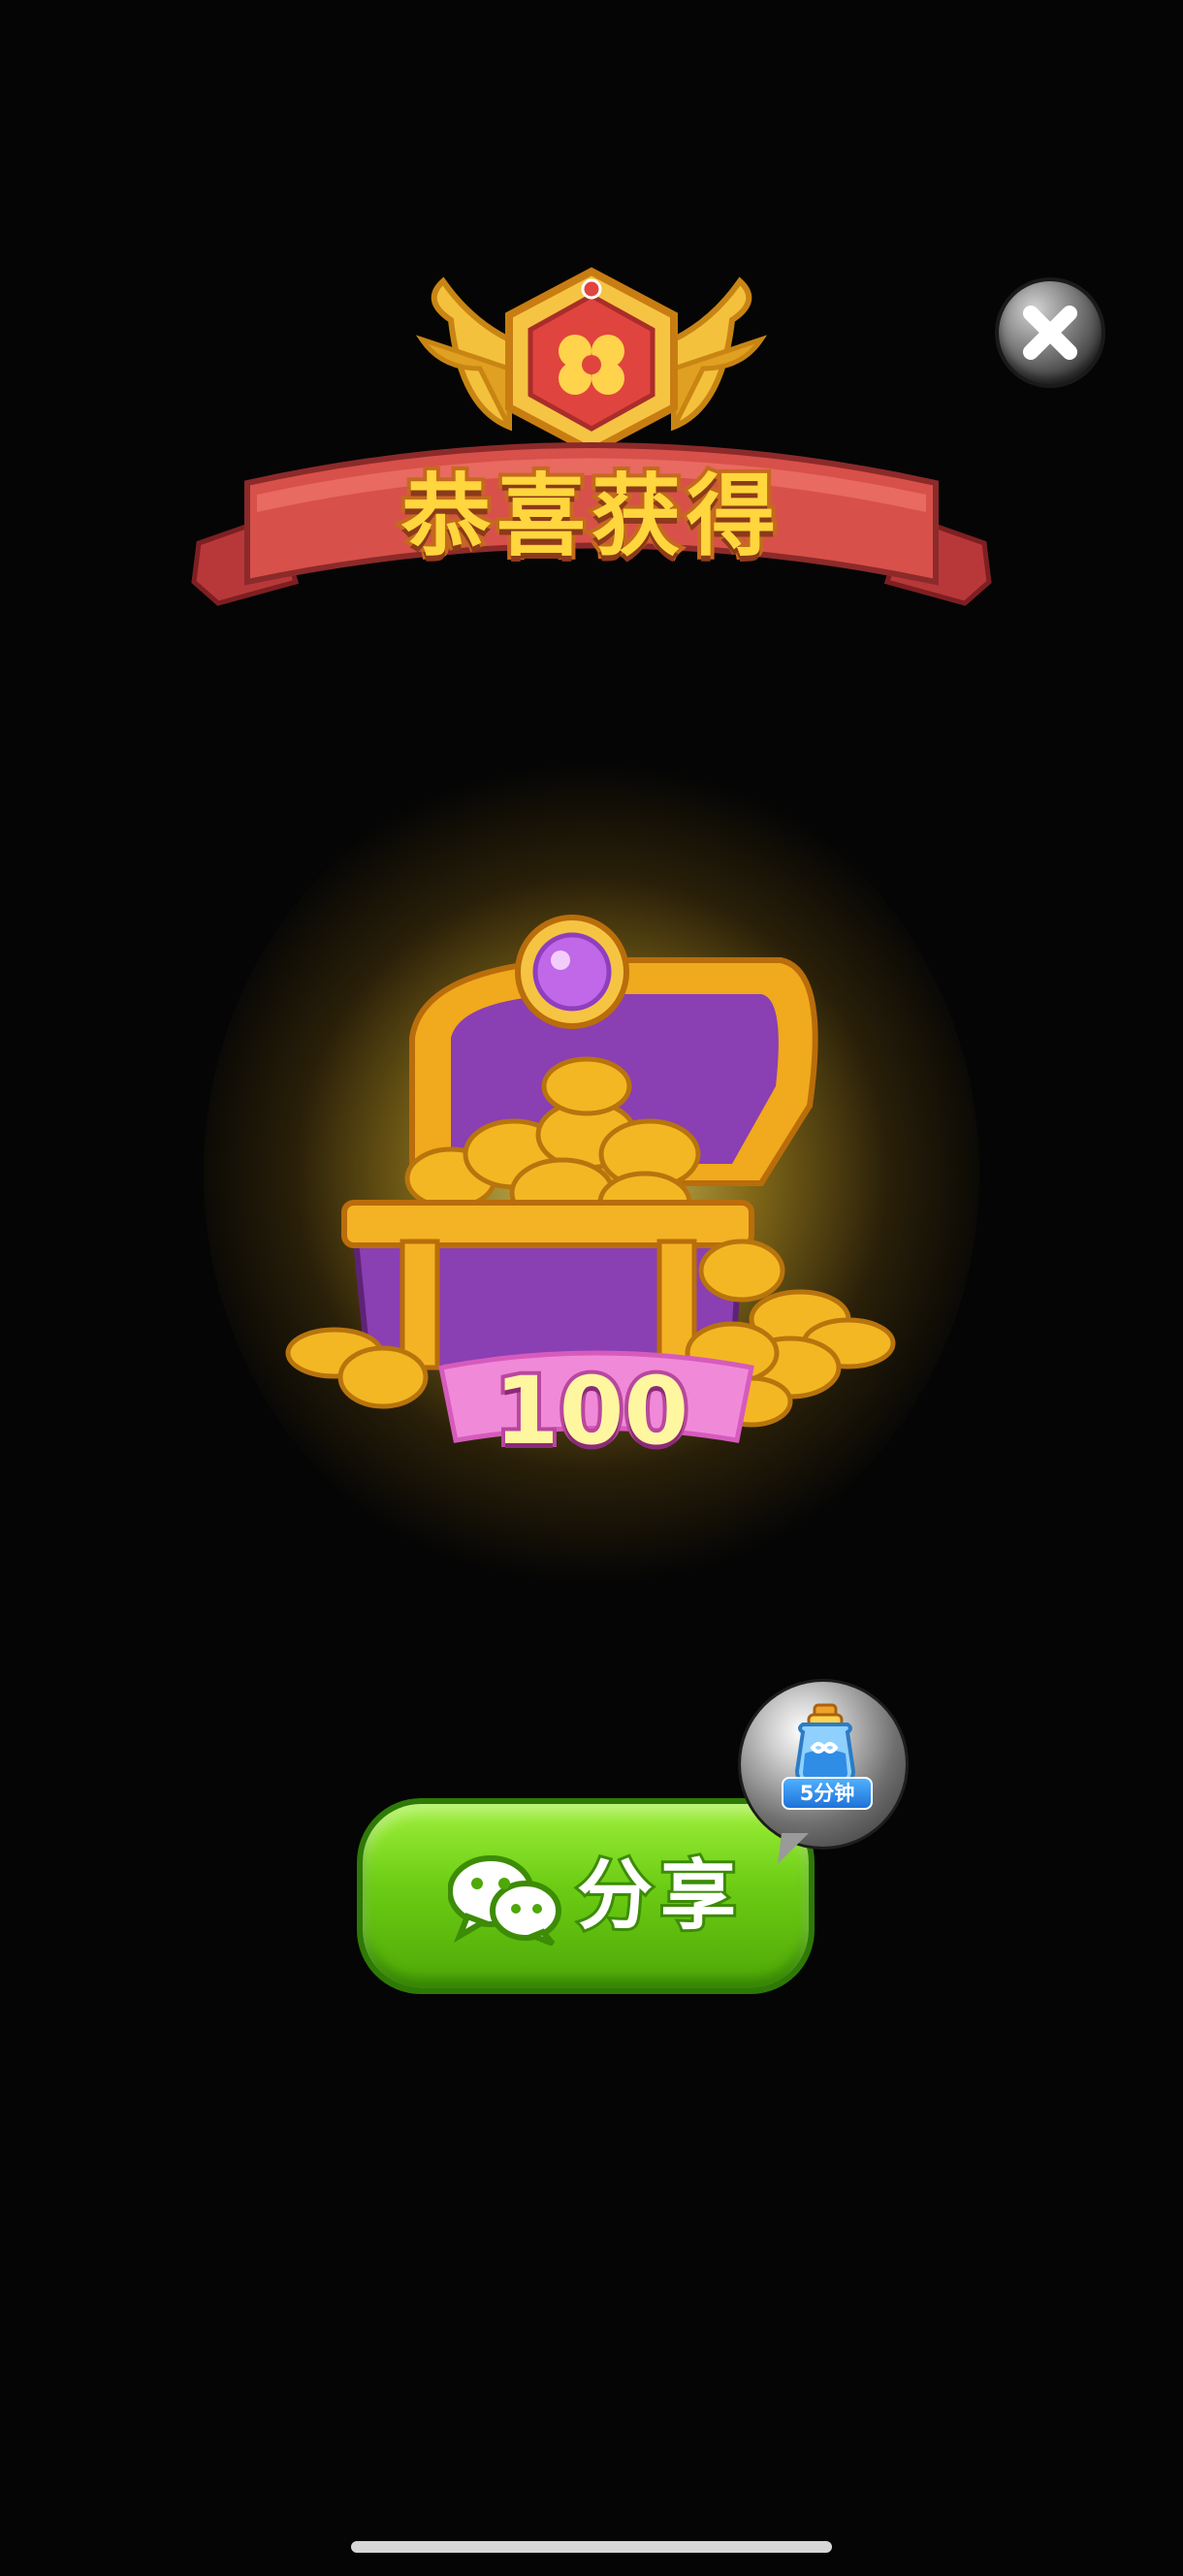  What do you see at coordinates (793, 1848) in the screenshot?
I see `bubble-tail` at bounding box center [793, 1848].